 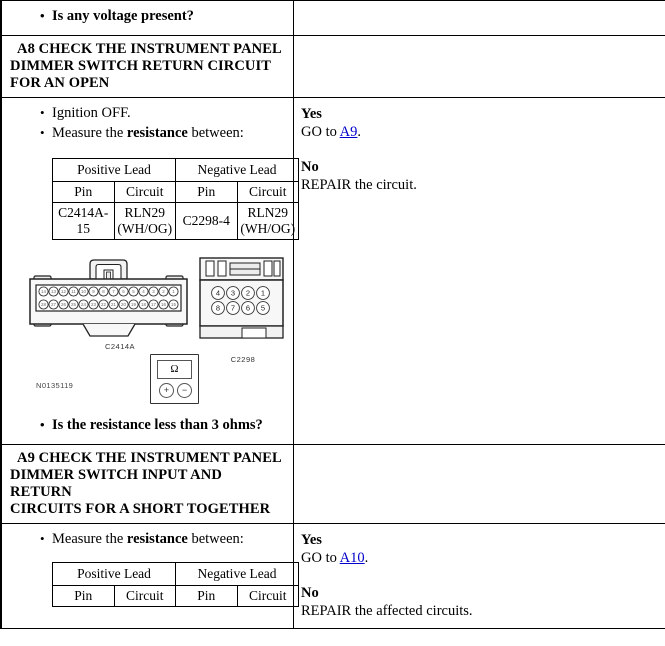 I want to click on section-a8-question: Is the resistance less than 3 ohms?, so click(x=162, y=425).